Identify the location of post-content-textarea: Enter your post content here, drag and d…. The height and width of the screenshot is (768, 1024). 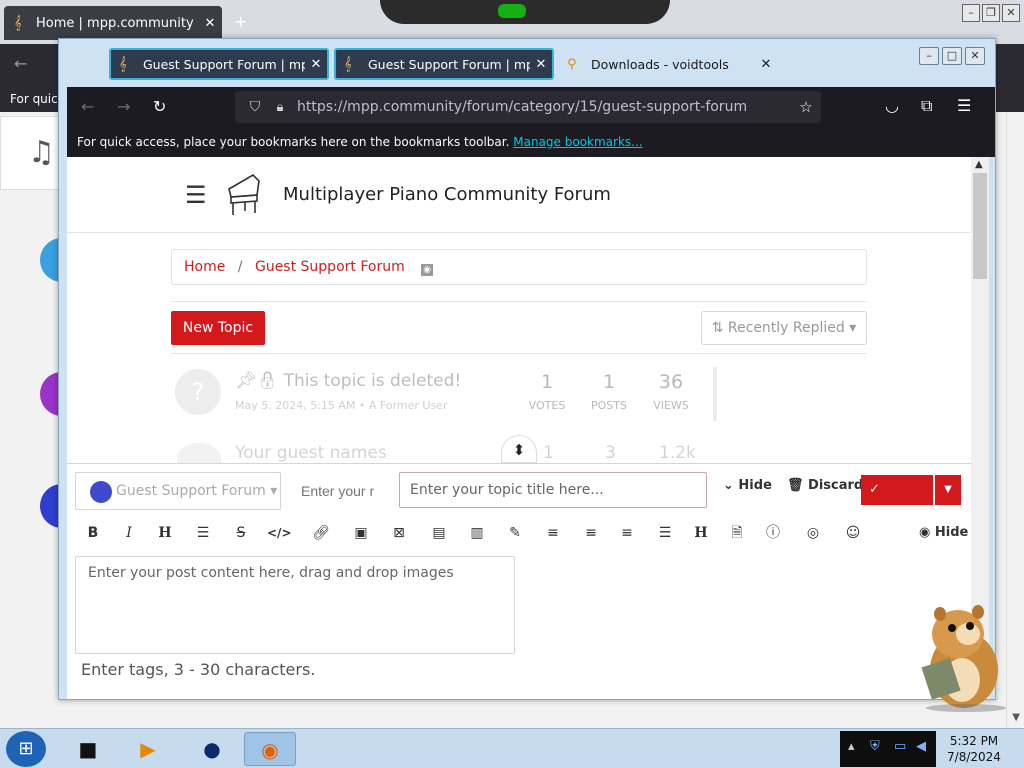
(295, 605).